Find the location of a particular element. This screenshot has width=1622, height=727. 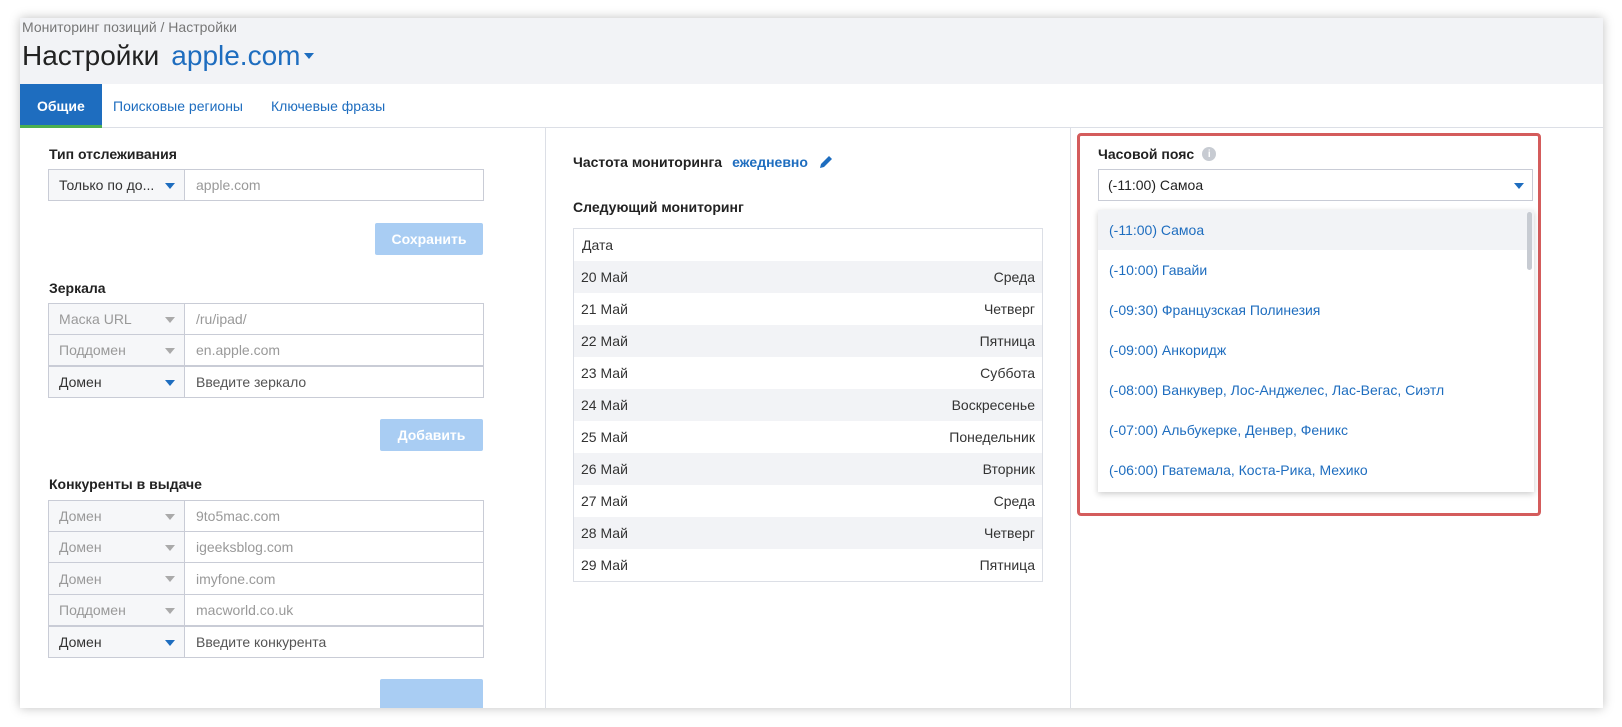

row-date: 28 Май is located at coordinates (604, 533).